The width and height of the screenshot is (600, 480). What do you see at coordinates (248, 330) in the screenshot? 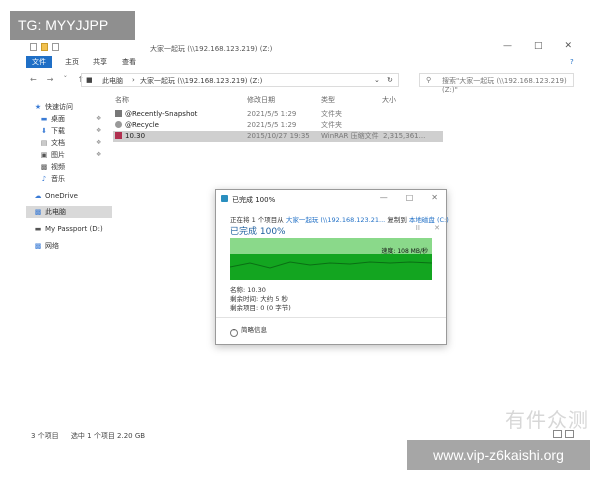
I see `less-details-button: ˄ 简略信息` at bounding box center [248, 330].